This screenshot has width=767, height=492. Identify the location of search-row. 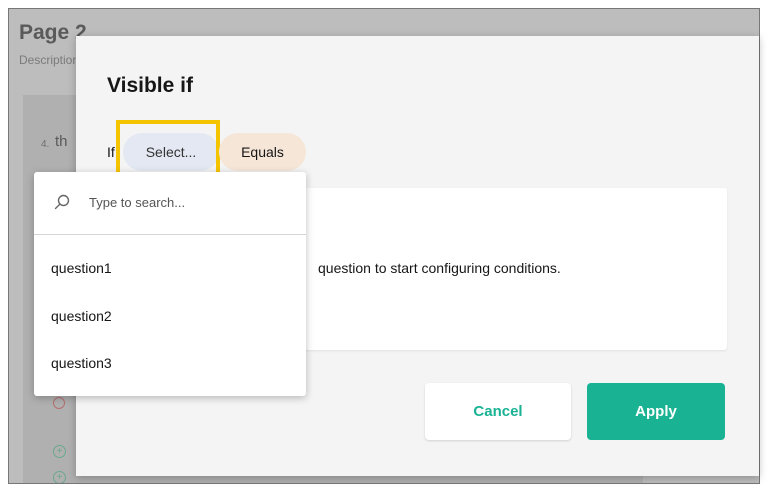
(170, 203).